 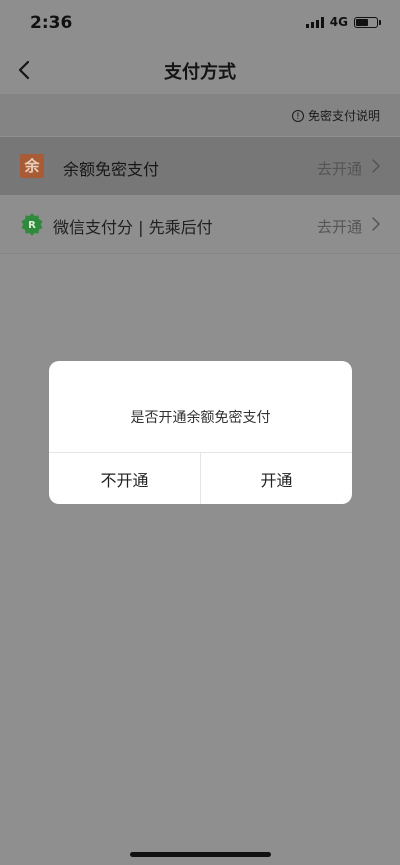 What do you see at coordinates (124, 478) in the screenshot?
I see `cancel-button: 不开通` at bounding box center [124, 478].